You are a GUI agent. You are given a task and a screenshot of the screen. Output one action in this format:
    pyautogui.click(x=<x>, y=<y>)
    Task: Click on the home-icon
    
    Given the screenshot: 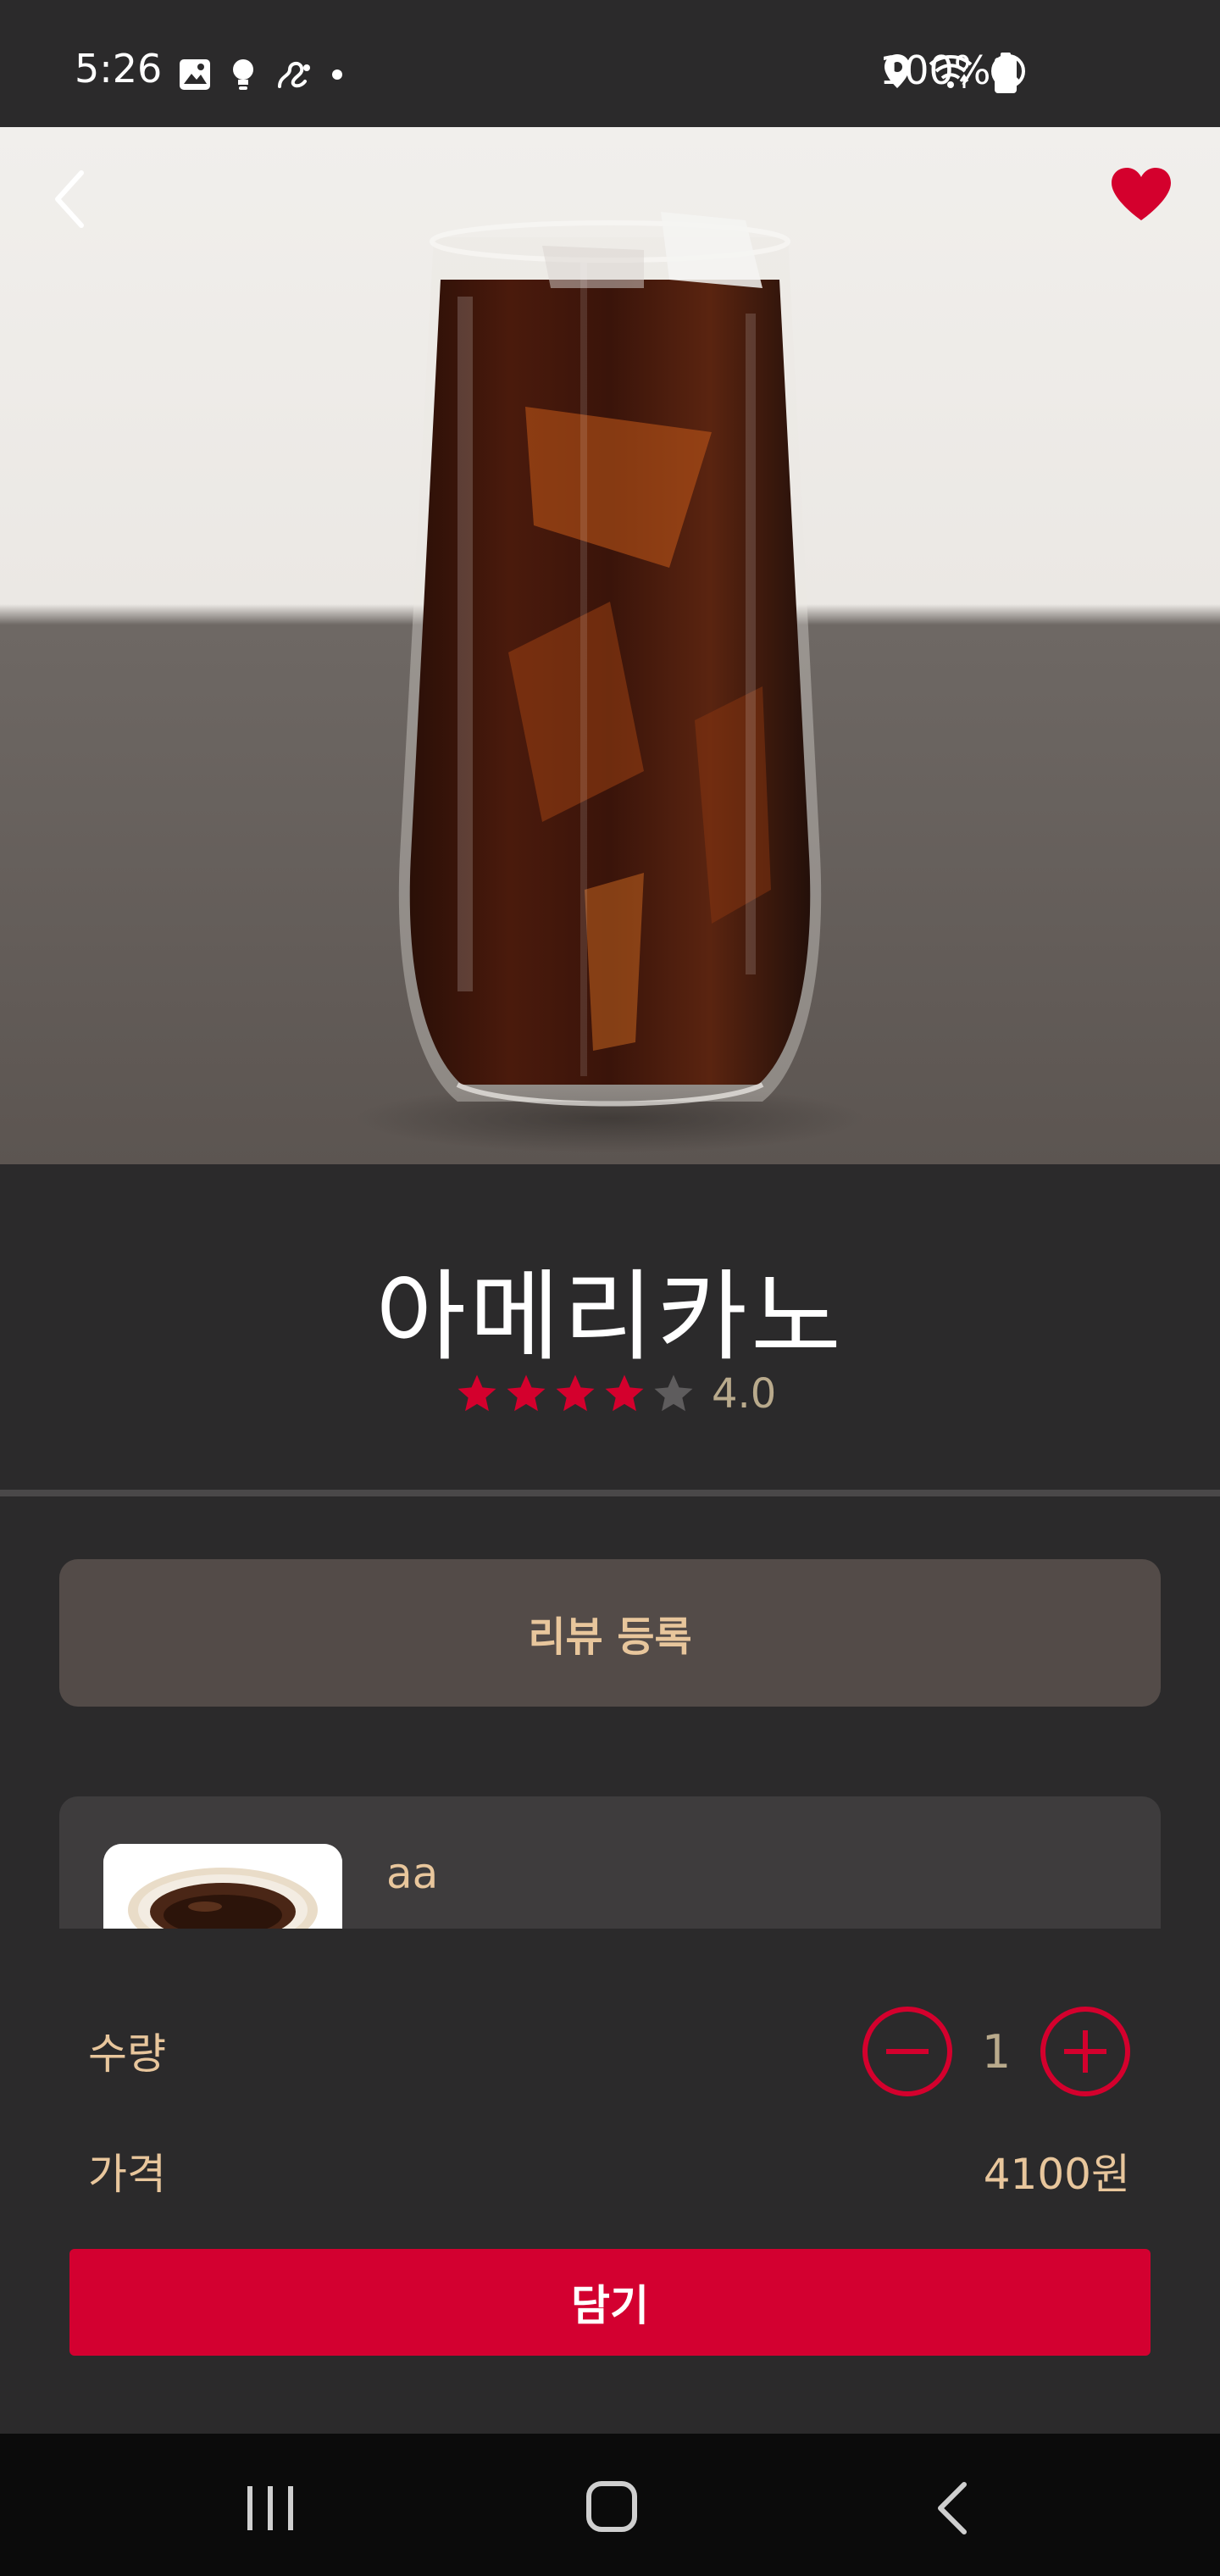 What is the action you would take?
    pyautogui.click(x=611, y=2506)
    